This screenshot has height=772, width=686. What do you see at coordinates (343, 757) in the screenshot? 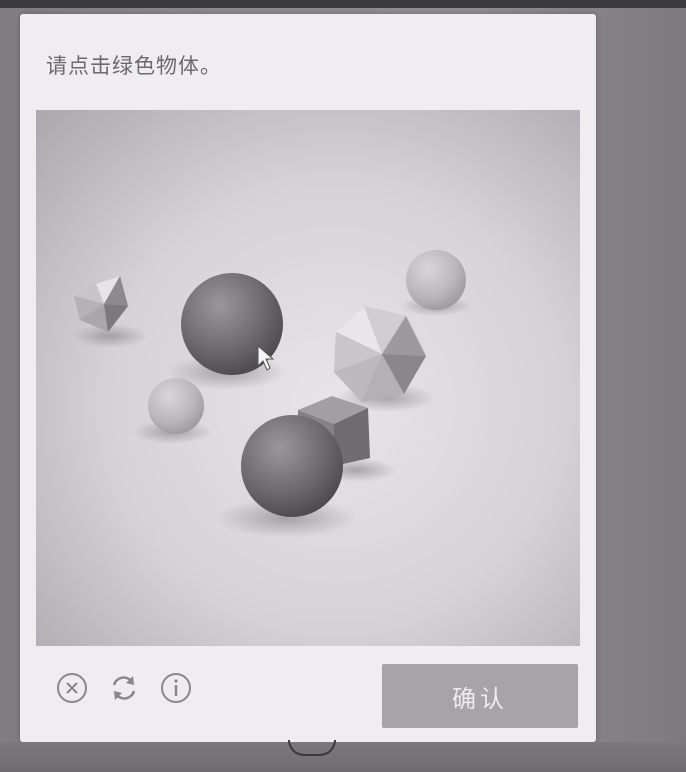
I see `background-bottom` at bounding box center [343, 757].